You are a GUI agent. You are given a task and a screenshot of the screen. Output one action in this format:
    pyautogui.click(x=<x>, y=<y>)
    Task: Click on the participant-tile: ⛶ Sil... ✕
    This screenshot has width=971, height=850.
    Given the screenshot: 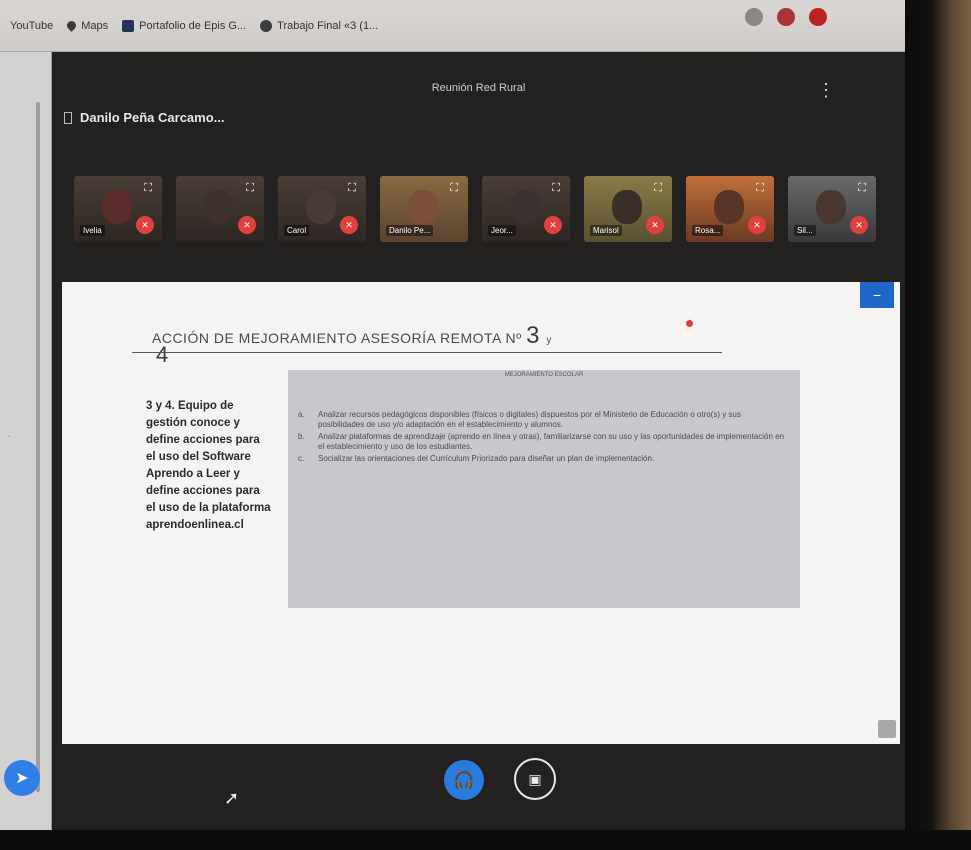 What is the action you would take?
    pyautogui.click(x=832, y=209)
    